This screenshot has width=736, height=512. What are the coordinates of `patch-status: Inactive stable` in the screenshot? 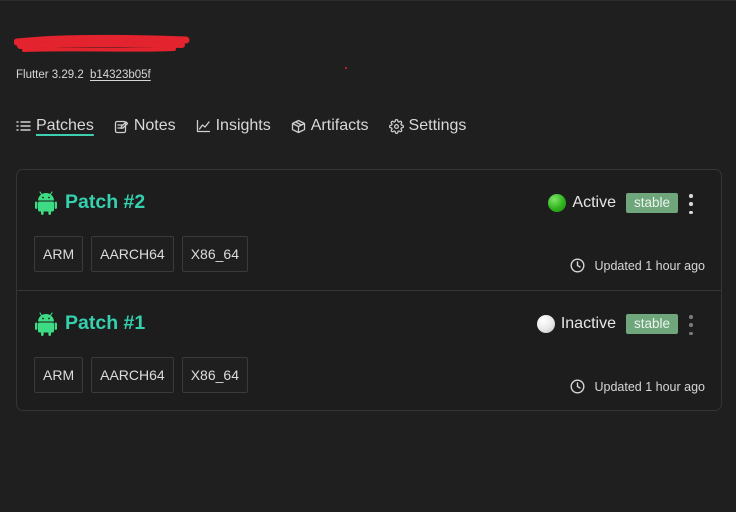 It's located at (607, 324).